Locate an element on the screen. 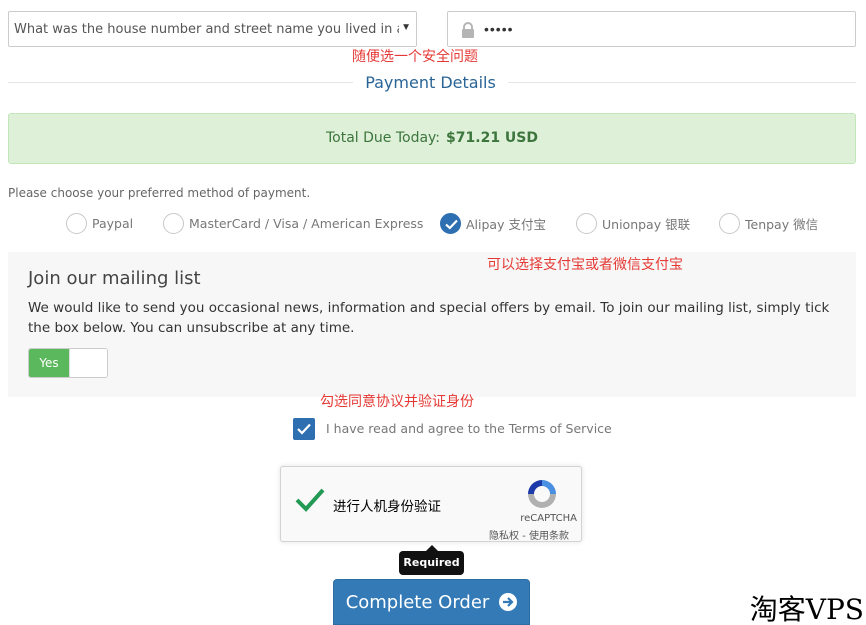  annotation-security: 随便选一个安全问题 is located at coordinates (415, 57).